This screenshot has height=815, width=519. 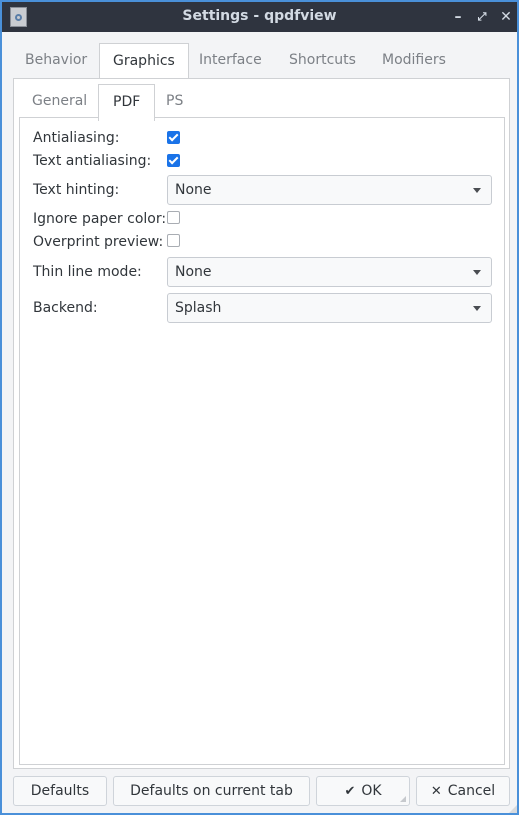 I want to click on thin-line-mode-label: Thin line mode:, so click(x=87, y=272).